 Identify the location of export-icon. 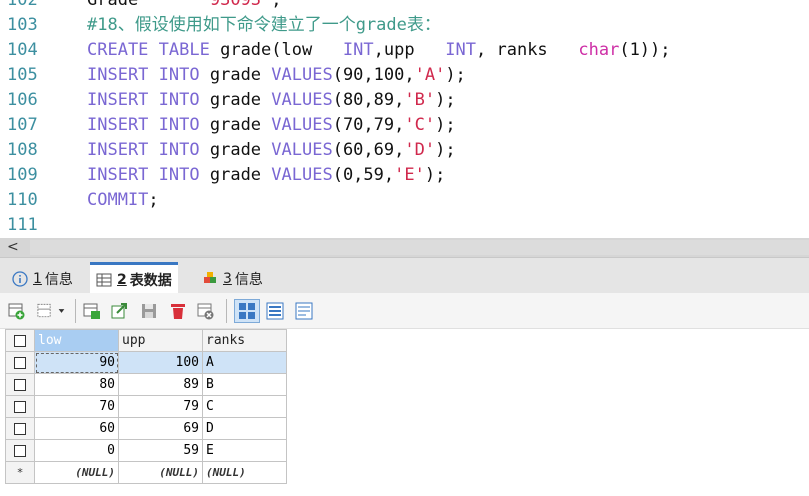
(119, 311).